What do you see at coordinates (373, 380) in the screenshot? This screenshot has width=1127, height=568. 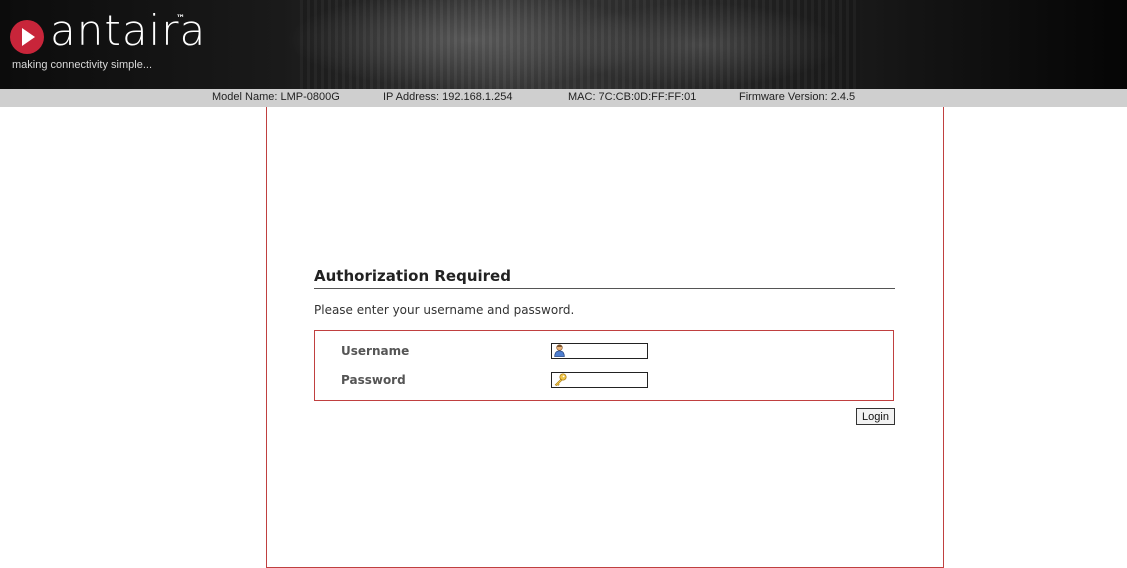 I see `password-label: Password` at bounding box center [373, 380].